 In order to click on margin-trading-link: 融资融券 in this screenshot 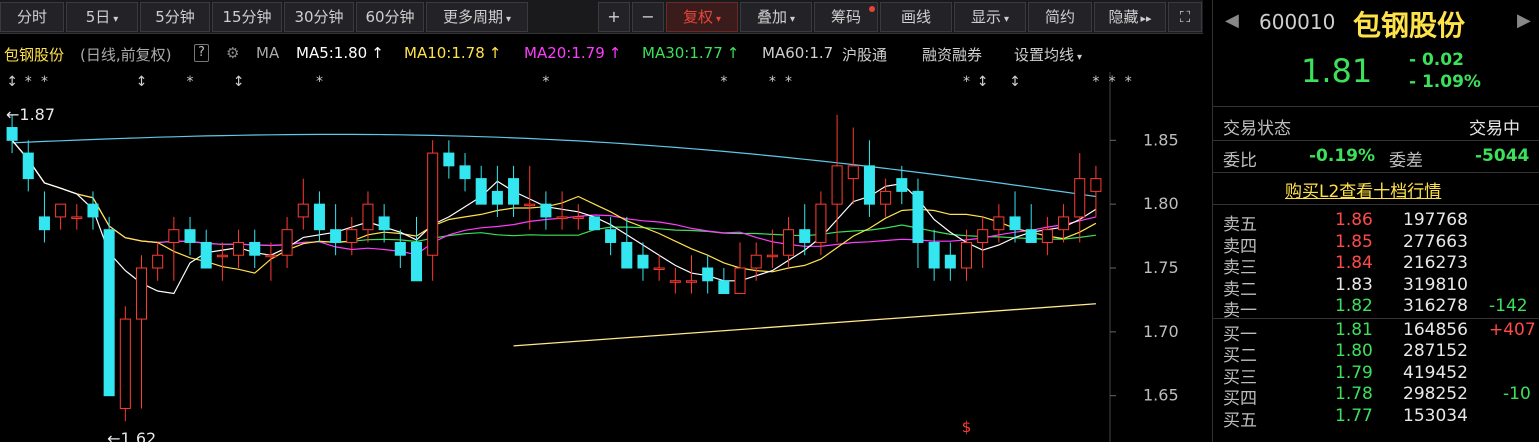, I will do `click(952, 54)`.